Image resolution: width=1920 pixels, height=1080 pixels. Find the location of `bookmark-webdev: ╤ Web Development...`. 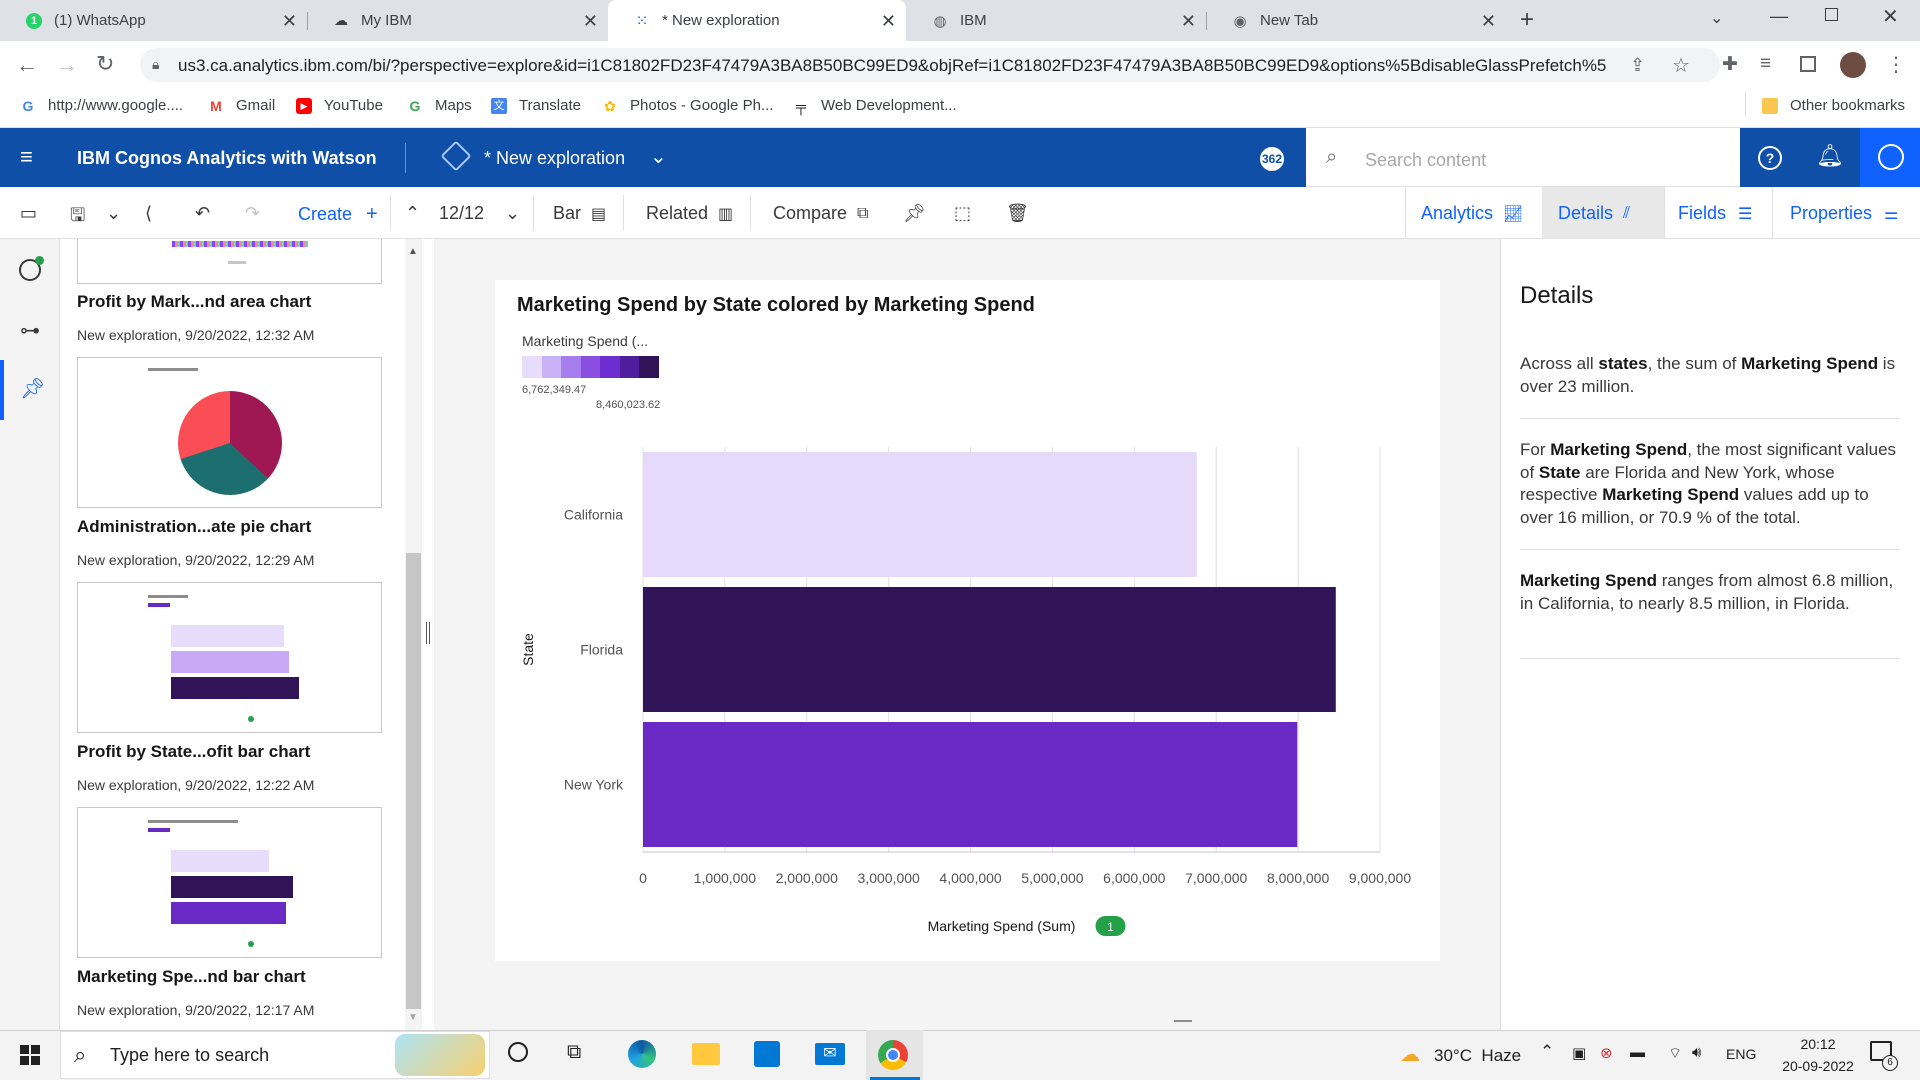

bookmark-webdev: ╤ Web Development... is located at coordinates (875, 105).